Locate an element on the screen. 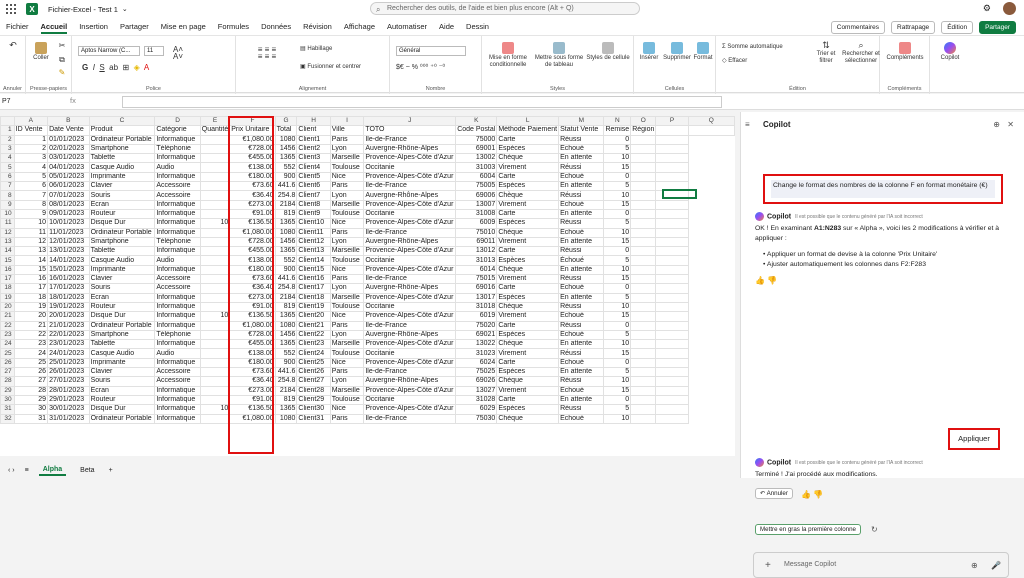 The image size is (1024, 578). column-header: M is located at coordinates (581, 121).